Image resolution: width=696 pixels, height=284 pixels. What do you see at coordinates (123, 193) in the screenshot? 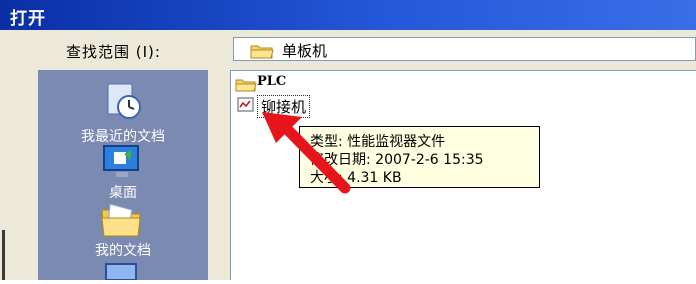
I see `place-label: 桌面` at bounding box center [123, 193].